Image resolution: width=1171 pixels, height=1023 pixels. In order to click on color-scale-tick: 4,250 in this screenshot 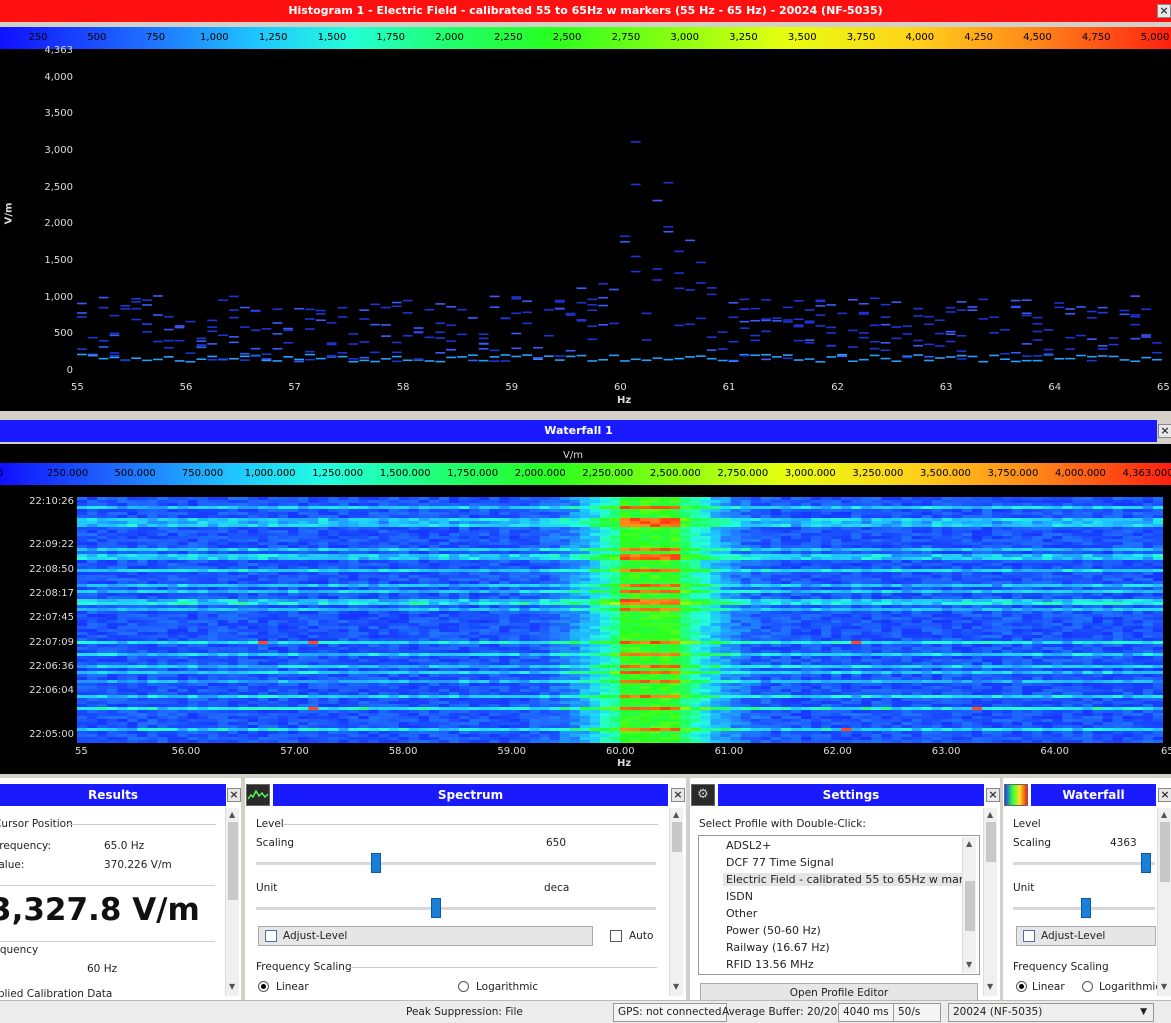, I will do `click(978, 37)`.